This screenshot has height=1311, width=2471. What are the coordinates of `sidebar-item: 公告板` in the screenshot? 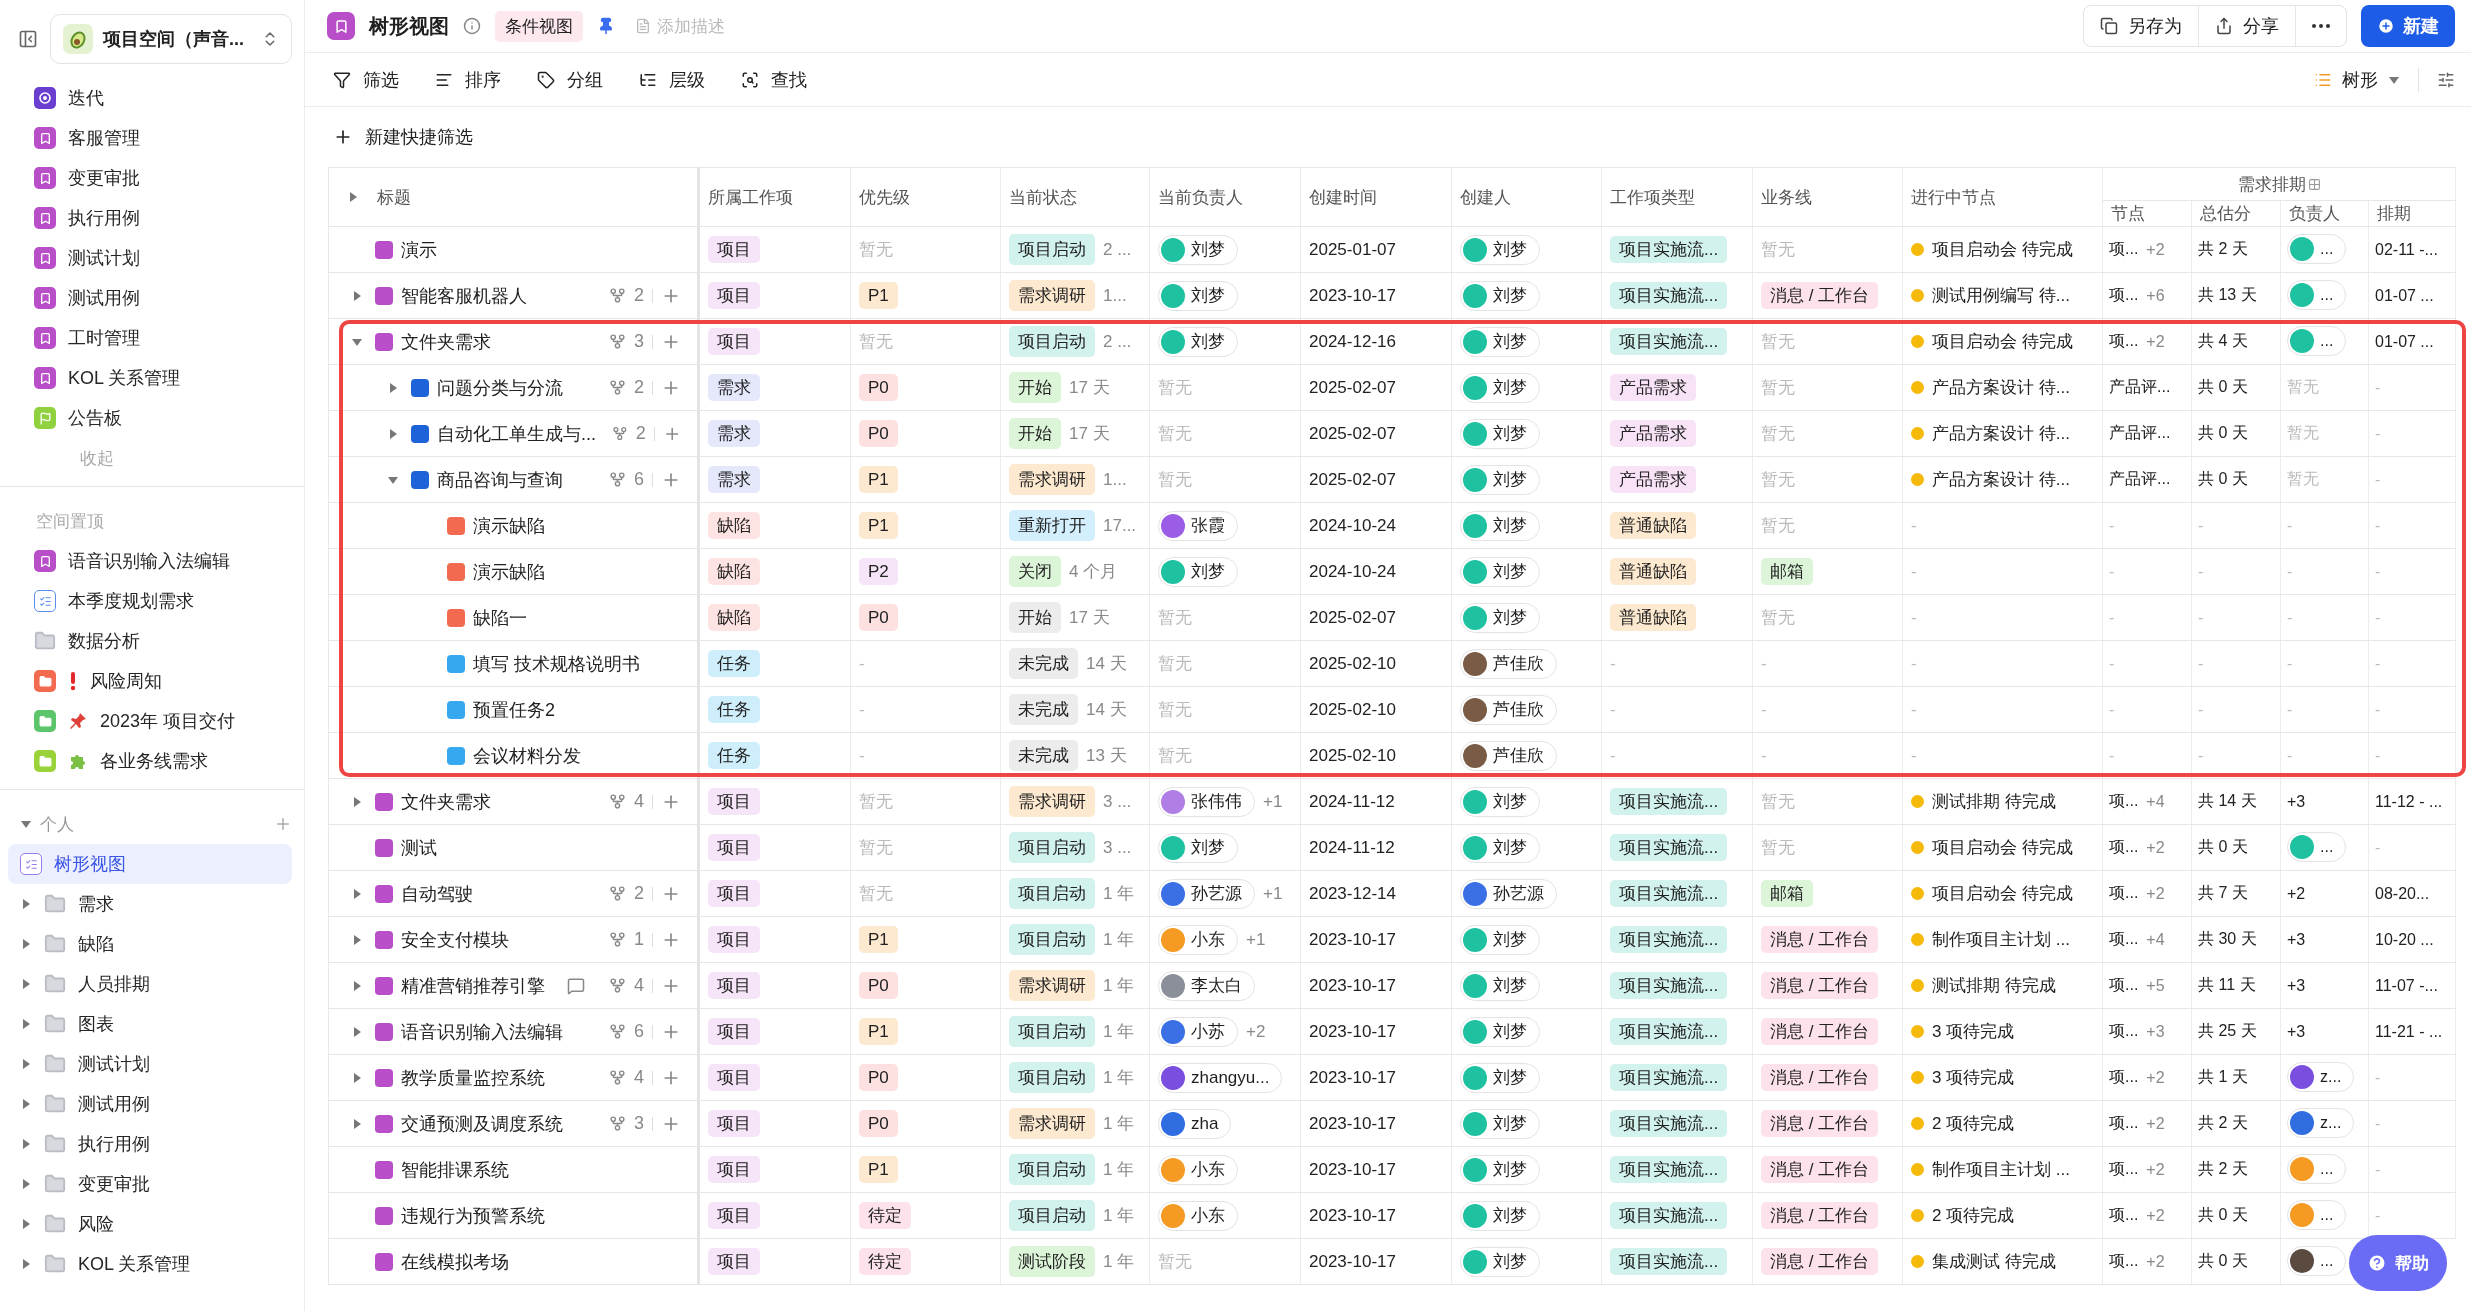 It's located at (150, 418).